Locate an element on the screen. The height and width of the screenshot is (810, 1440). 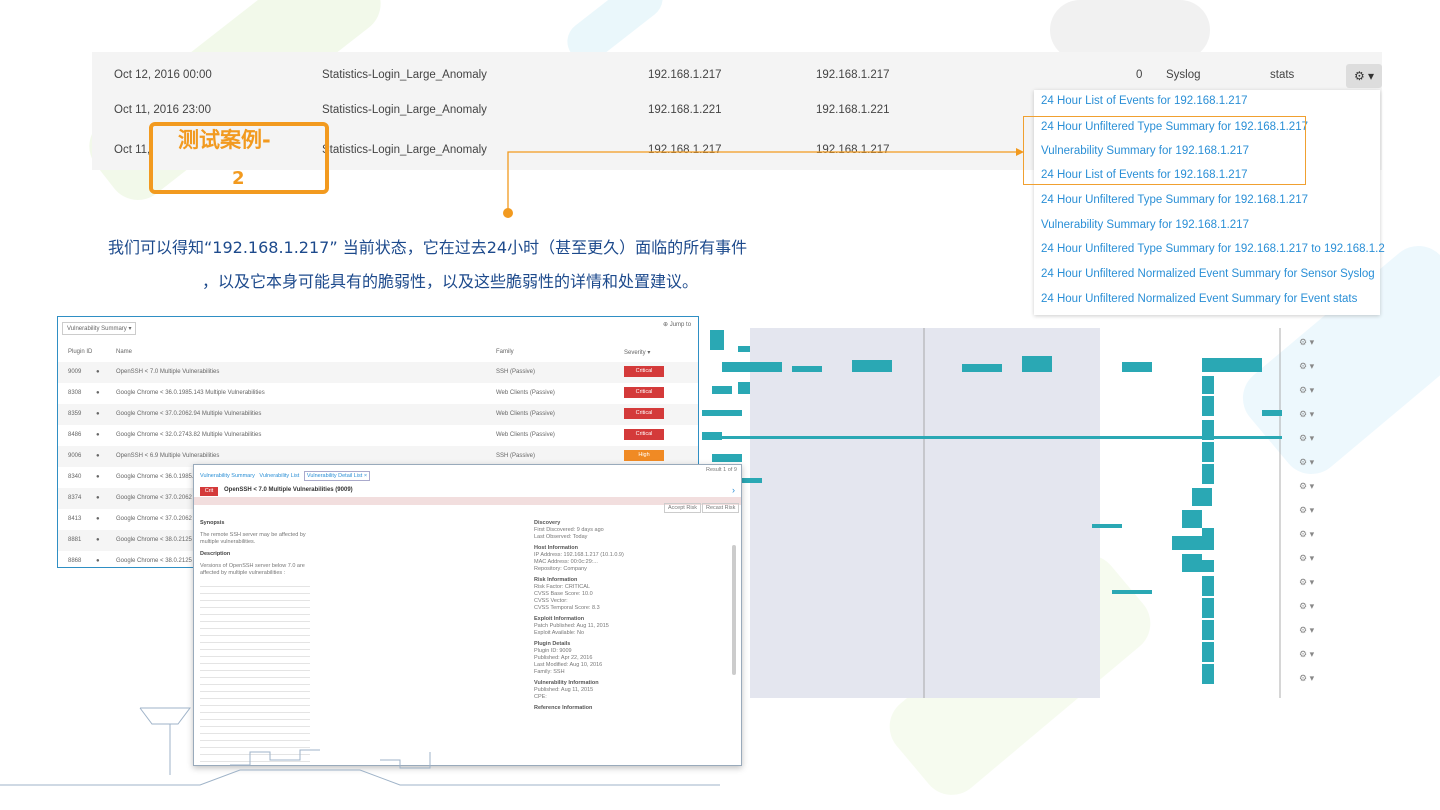
detail-field: Patch Published: Aug 11, 2015 is located at coordinates (571, 626).